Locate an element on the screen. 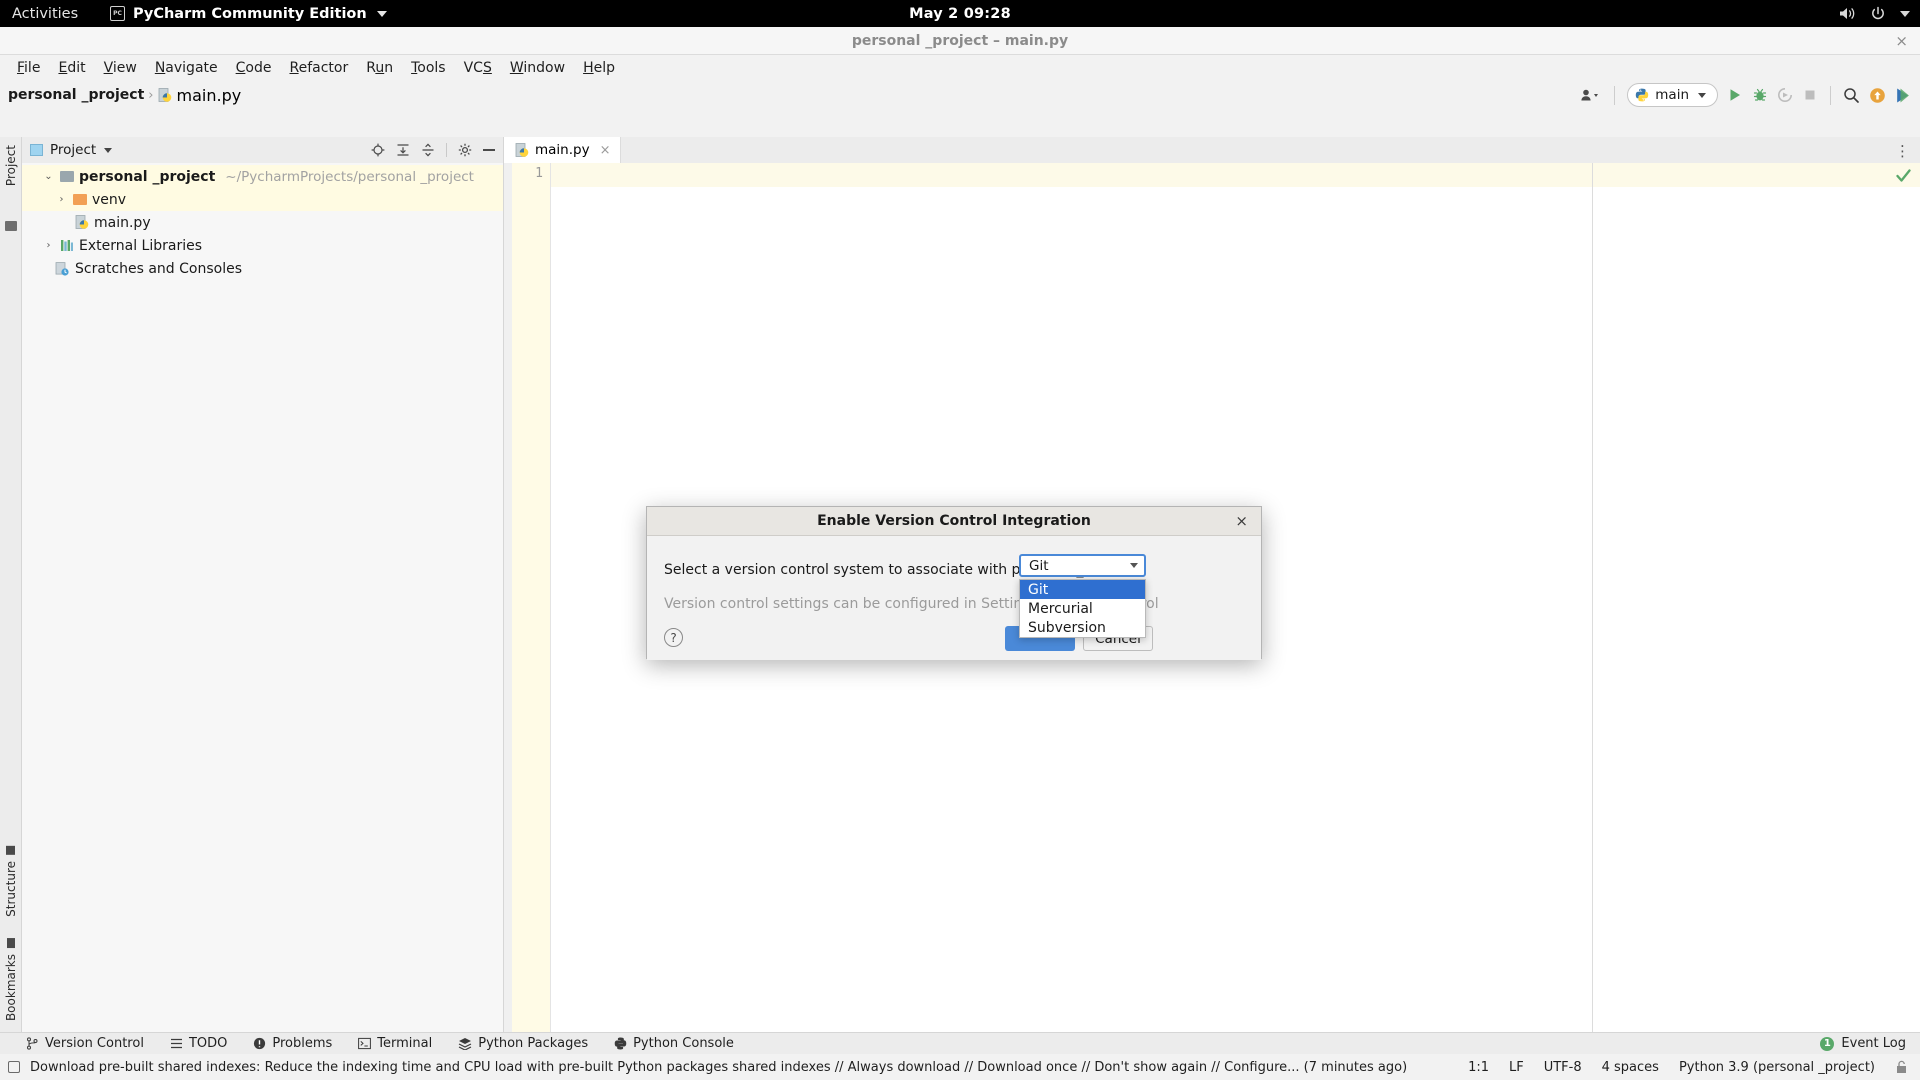 Image resolution: width=1920 pixels, height=1080 pixels. vcs-option-git: Git is located at coordinates (1082, 589).